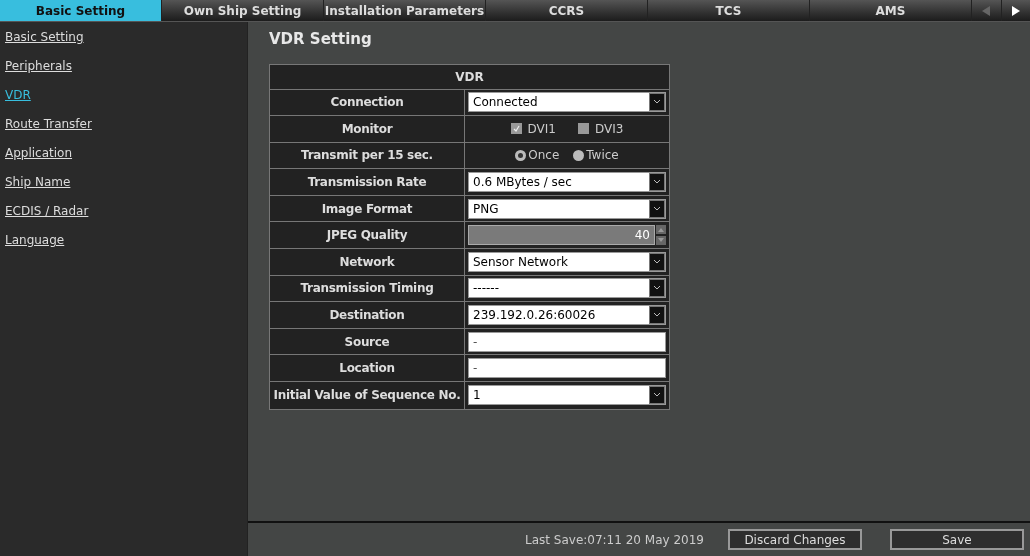 This screenshot has width=1030, height=556. Describe the element at coordinates (567, 10) in the screenshot. I see `tab: CCRS` at that location.